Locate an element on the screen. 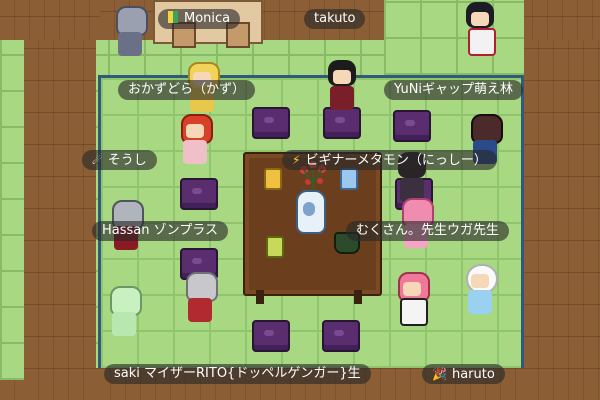 This screenshot has height=400, width=600. player-name: Hassan ゾンプラス is located at coordinates (160, 230).